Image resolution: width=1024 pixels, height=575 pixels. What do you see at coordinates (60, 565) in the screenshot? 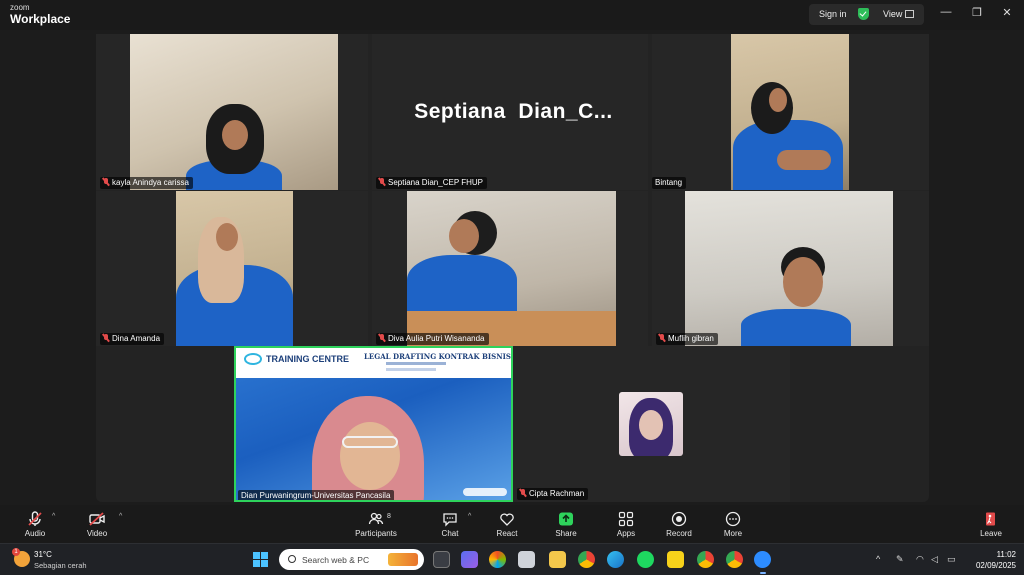
I see `weather-condition: Sebagian cerah` at bounding box center [60, 565].